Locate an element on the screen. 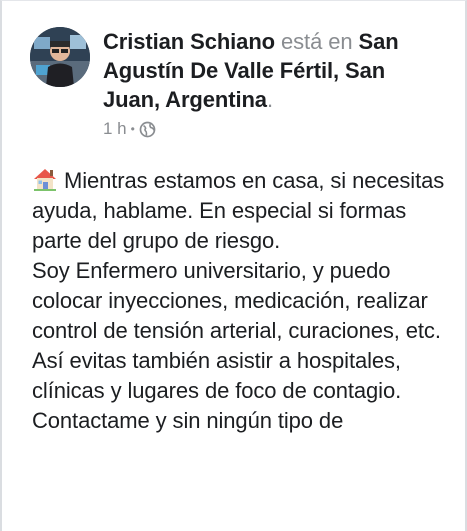 Image resolution: width=467 pixels, height=531 pixels. post-meta: 1 h • is located at coordinates (129, 129).